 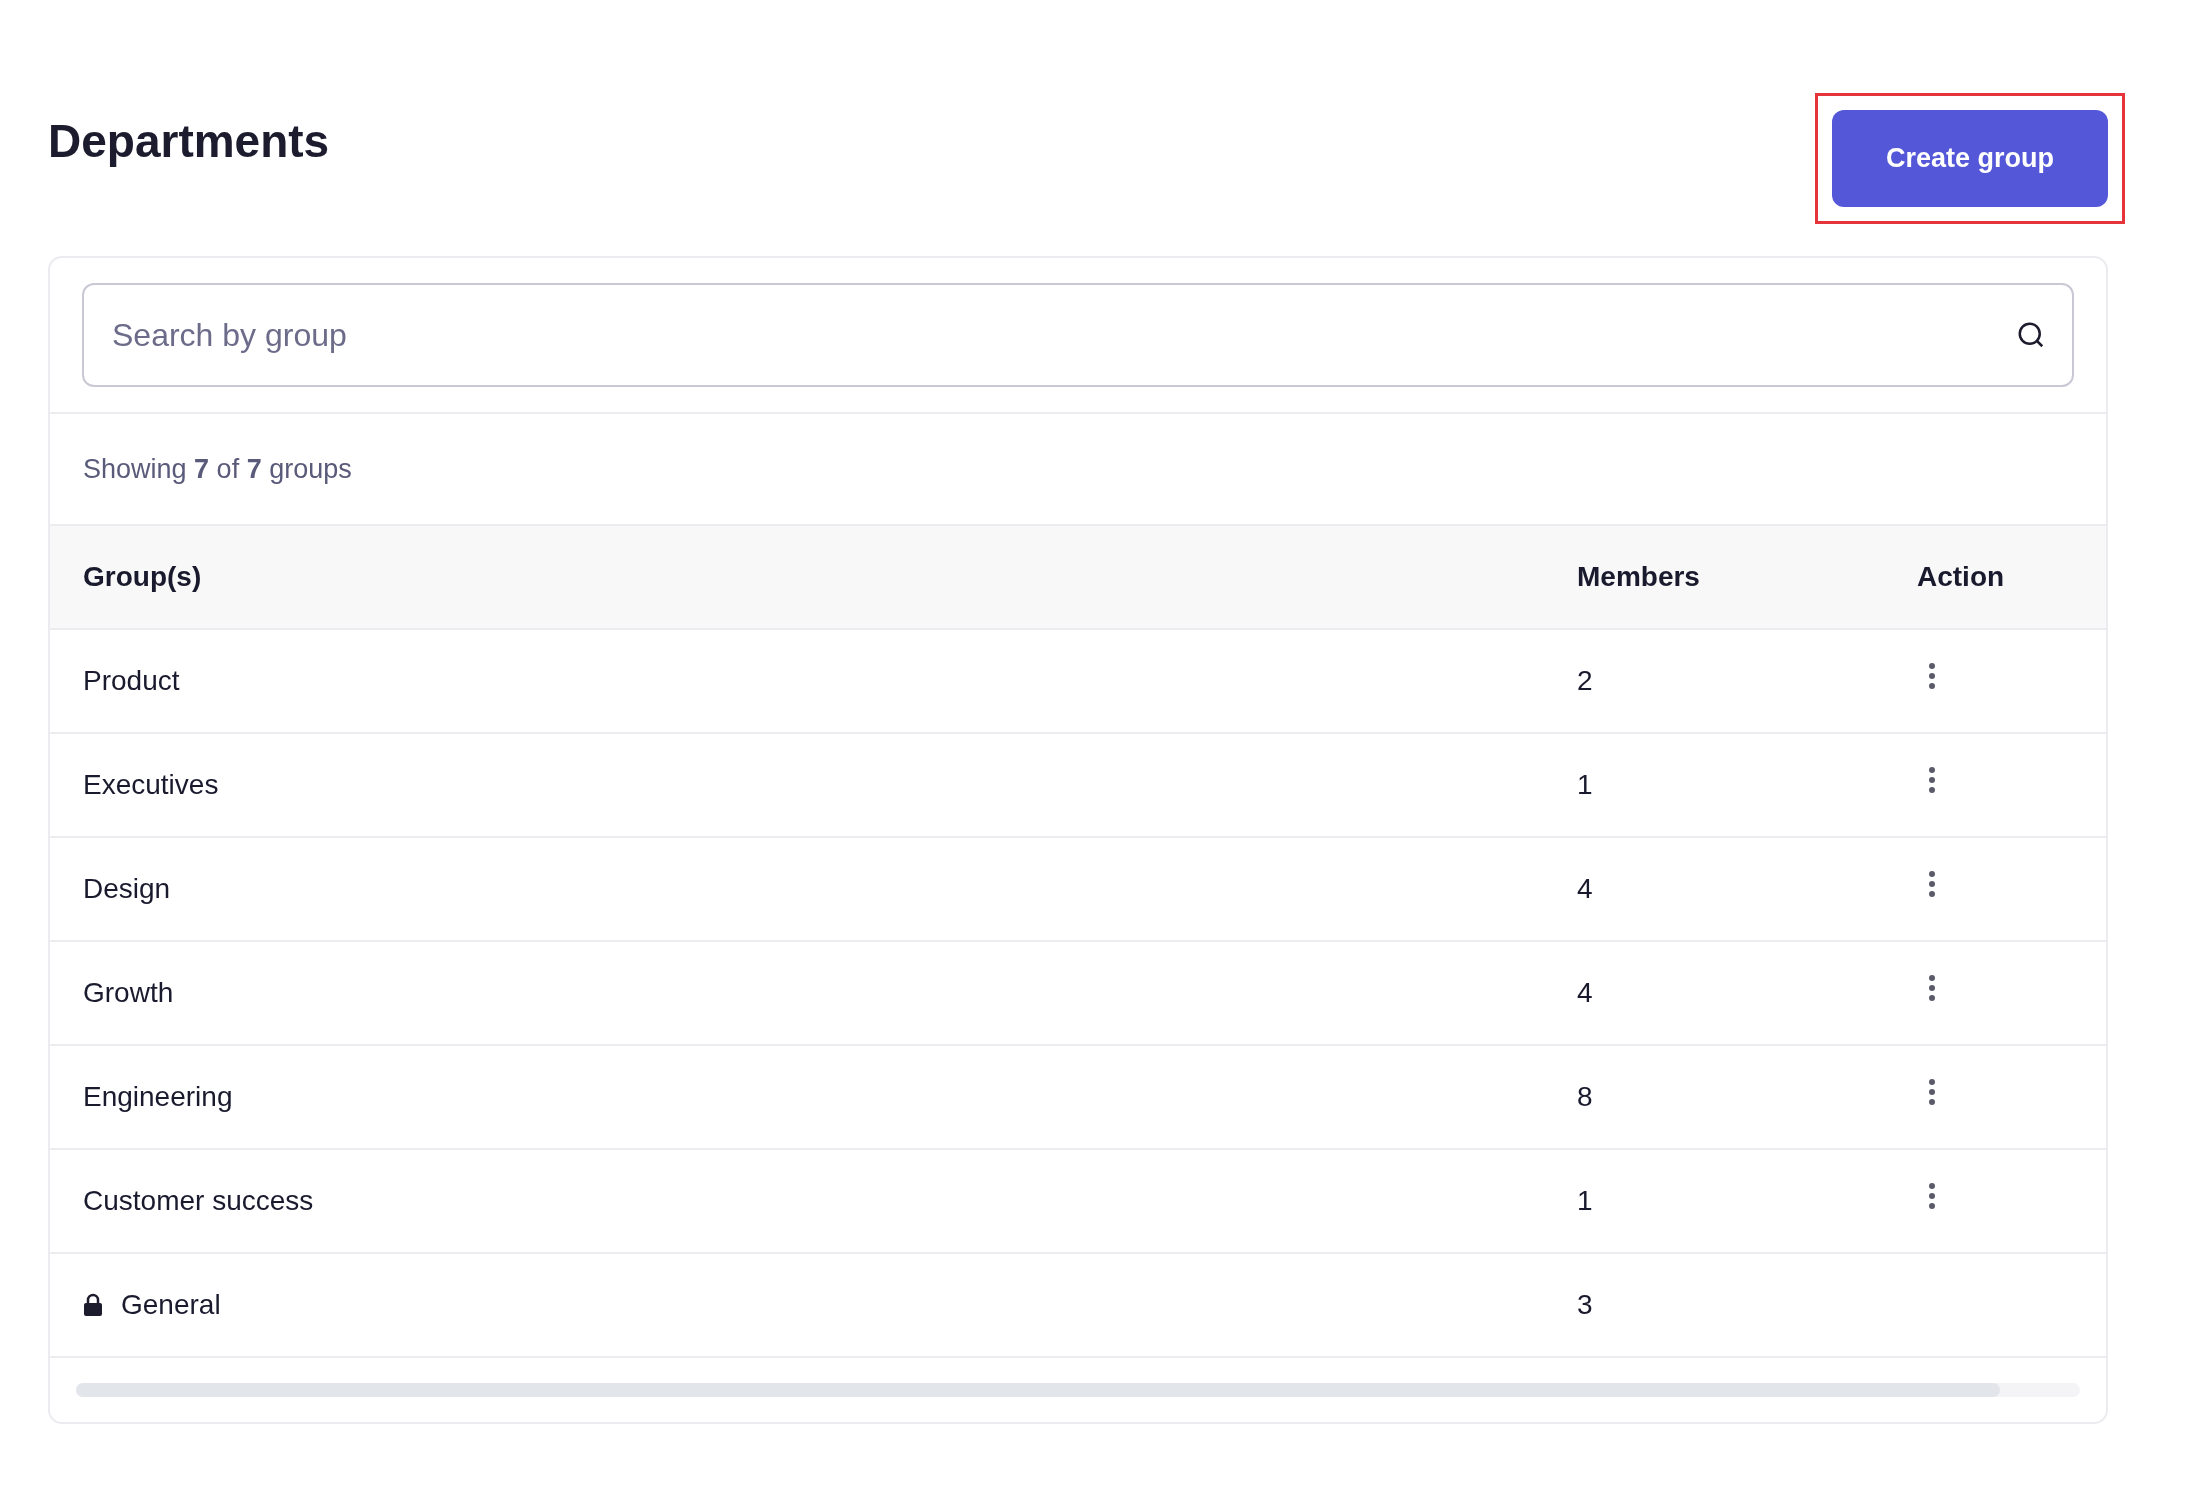 What do you see at coordinates (171, 1305) in the screenshot?
I see `group-name: General` at bounding box center [171, 1305].